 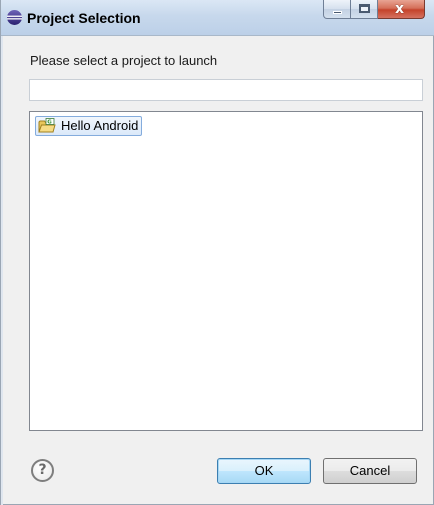 What do you see at coordinates (264, 471) in the screenshot?
I see `ok-button: OK` at bounding box center [264, 471].